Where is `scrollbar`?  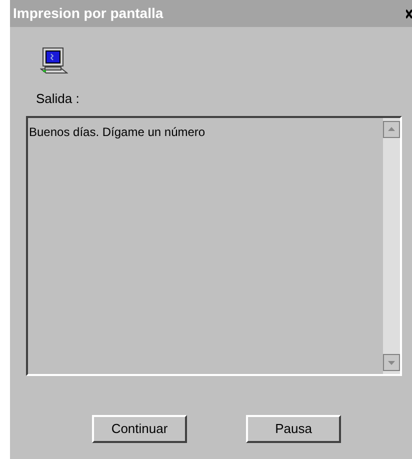 scrollbar is located at coordinates (391, 246).